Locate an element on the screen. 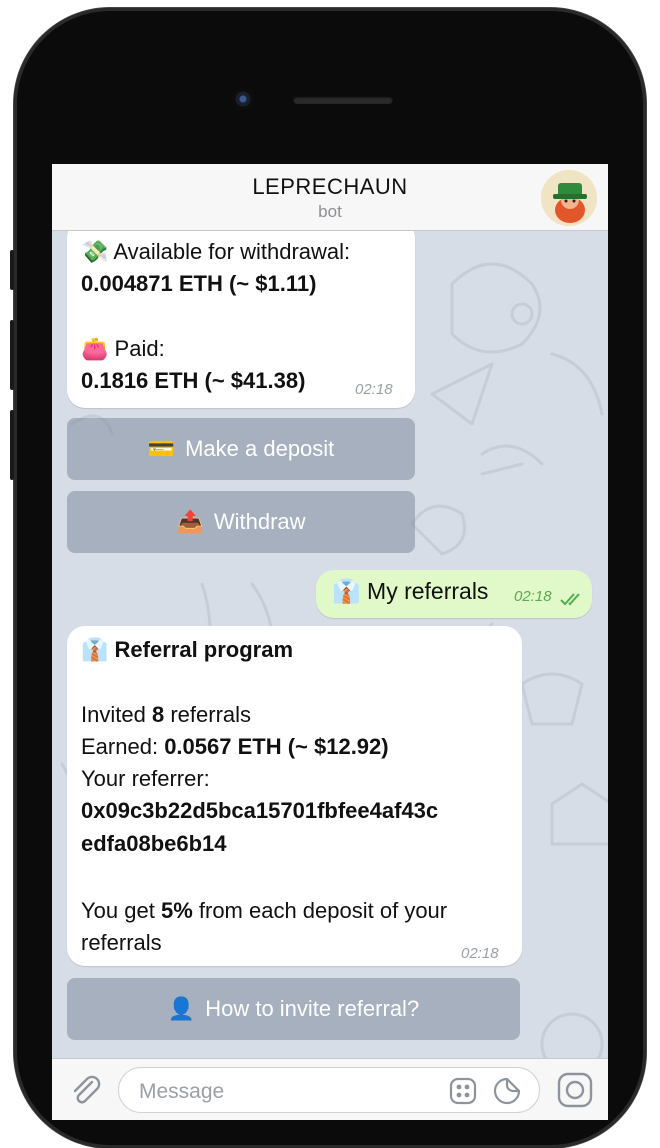 This screenshot has height=1148, width=660. commission-pre: You get is located at coordinates (118, 910).